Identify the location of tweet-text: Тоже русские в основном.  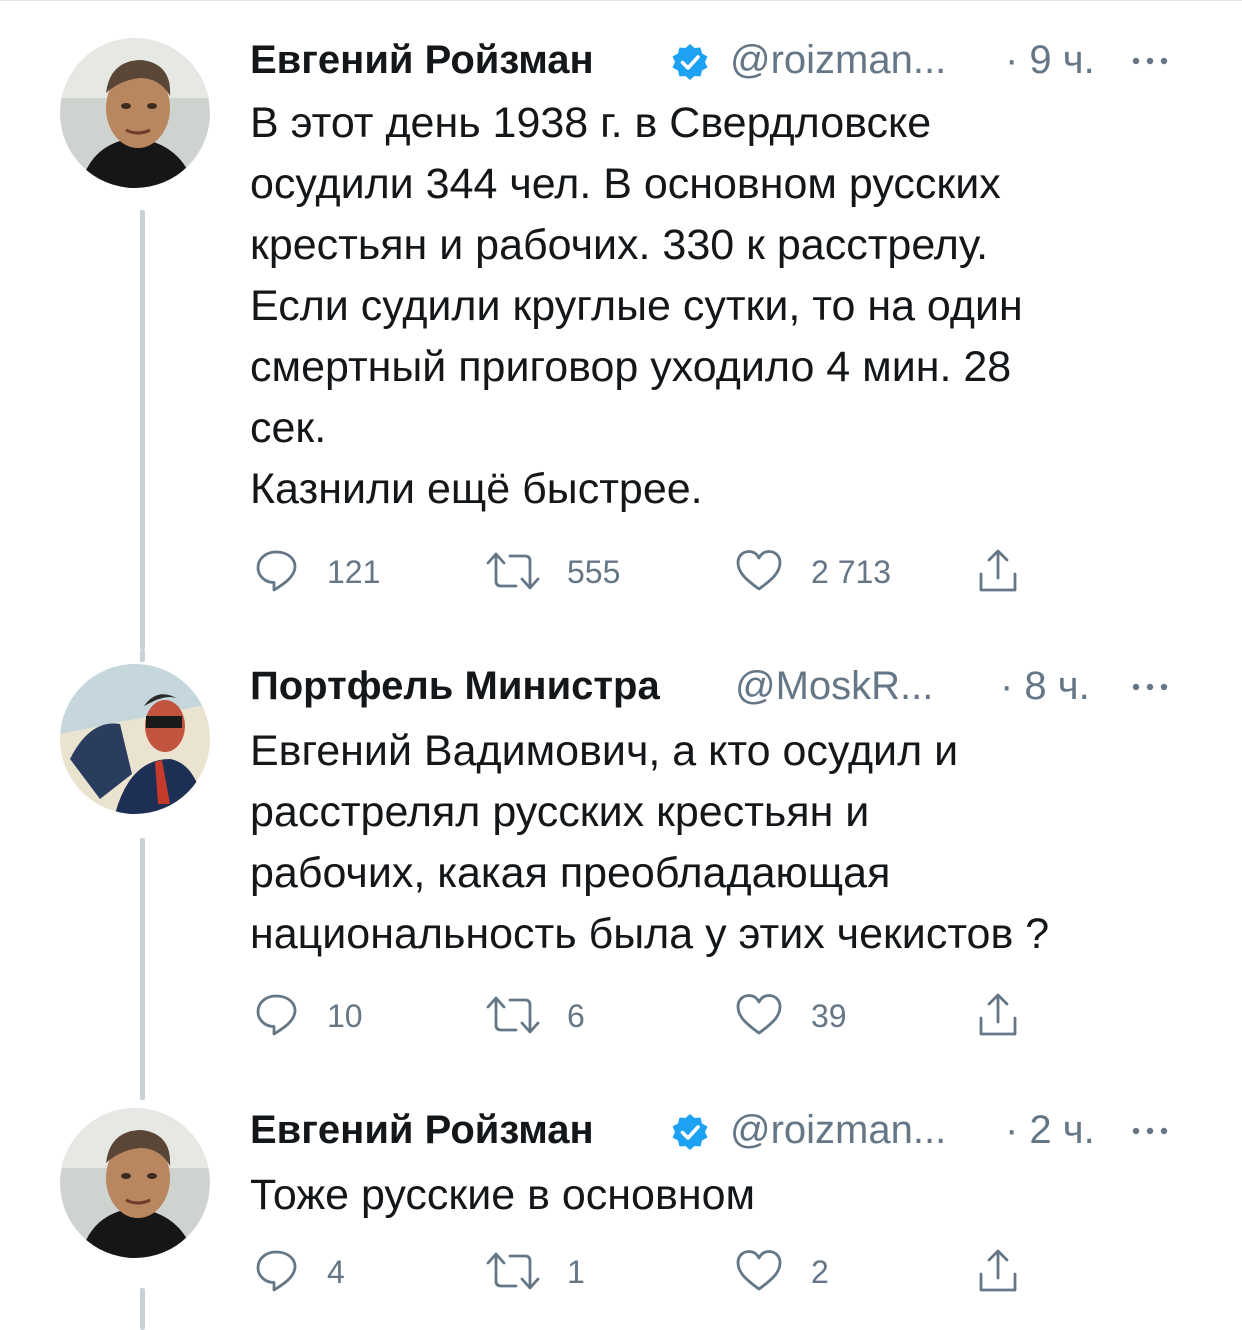
(503, 1195).